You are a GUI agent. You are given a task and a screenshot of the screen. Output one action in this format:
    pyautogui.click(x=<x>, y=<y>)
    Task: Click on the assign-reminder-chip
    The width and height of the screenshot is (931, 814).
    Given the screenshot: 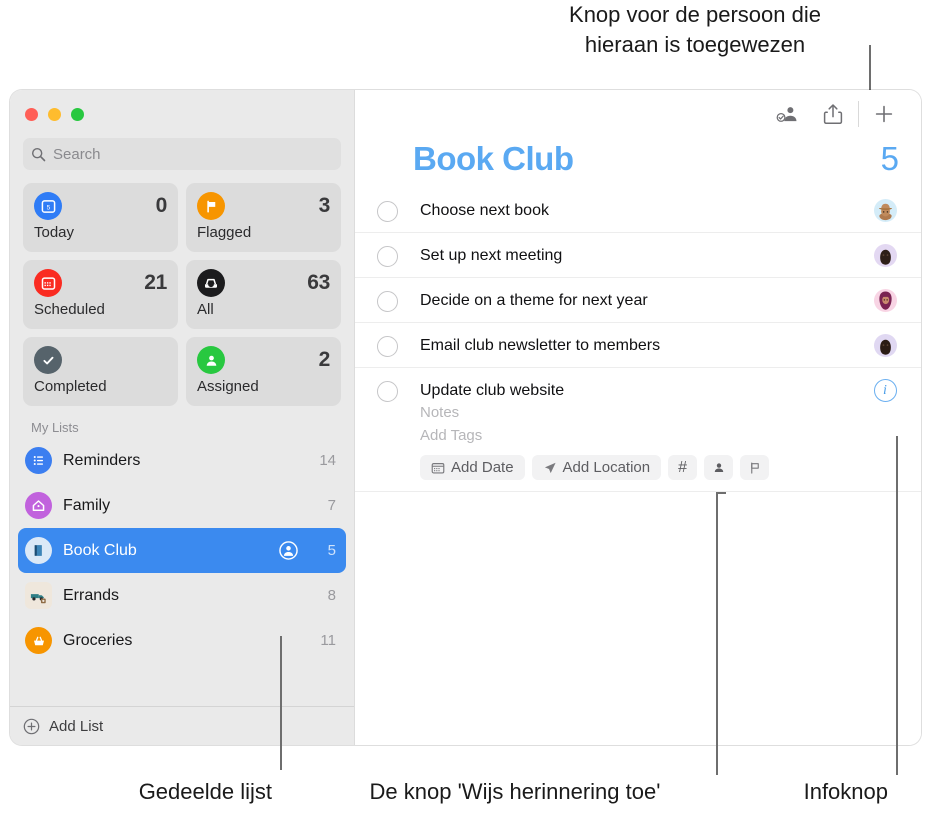 What is the action you would take?
    pyautogui.click(x=719, y=467)
    